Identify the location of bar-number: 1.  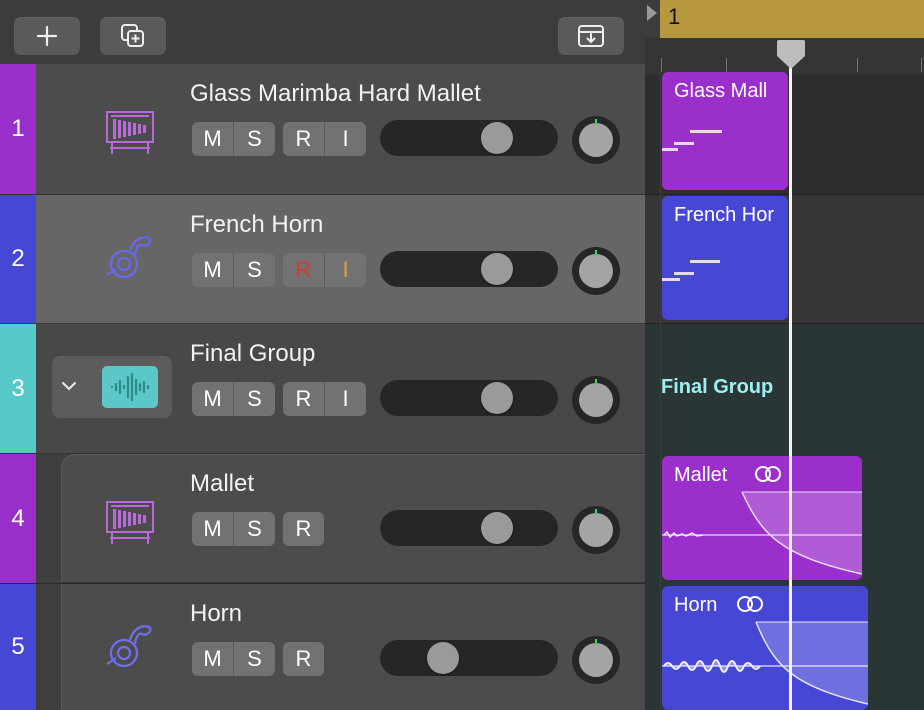
(674, 16).